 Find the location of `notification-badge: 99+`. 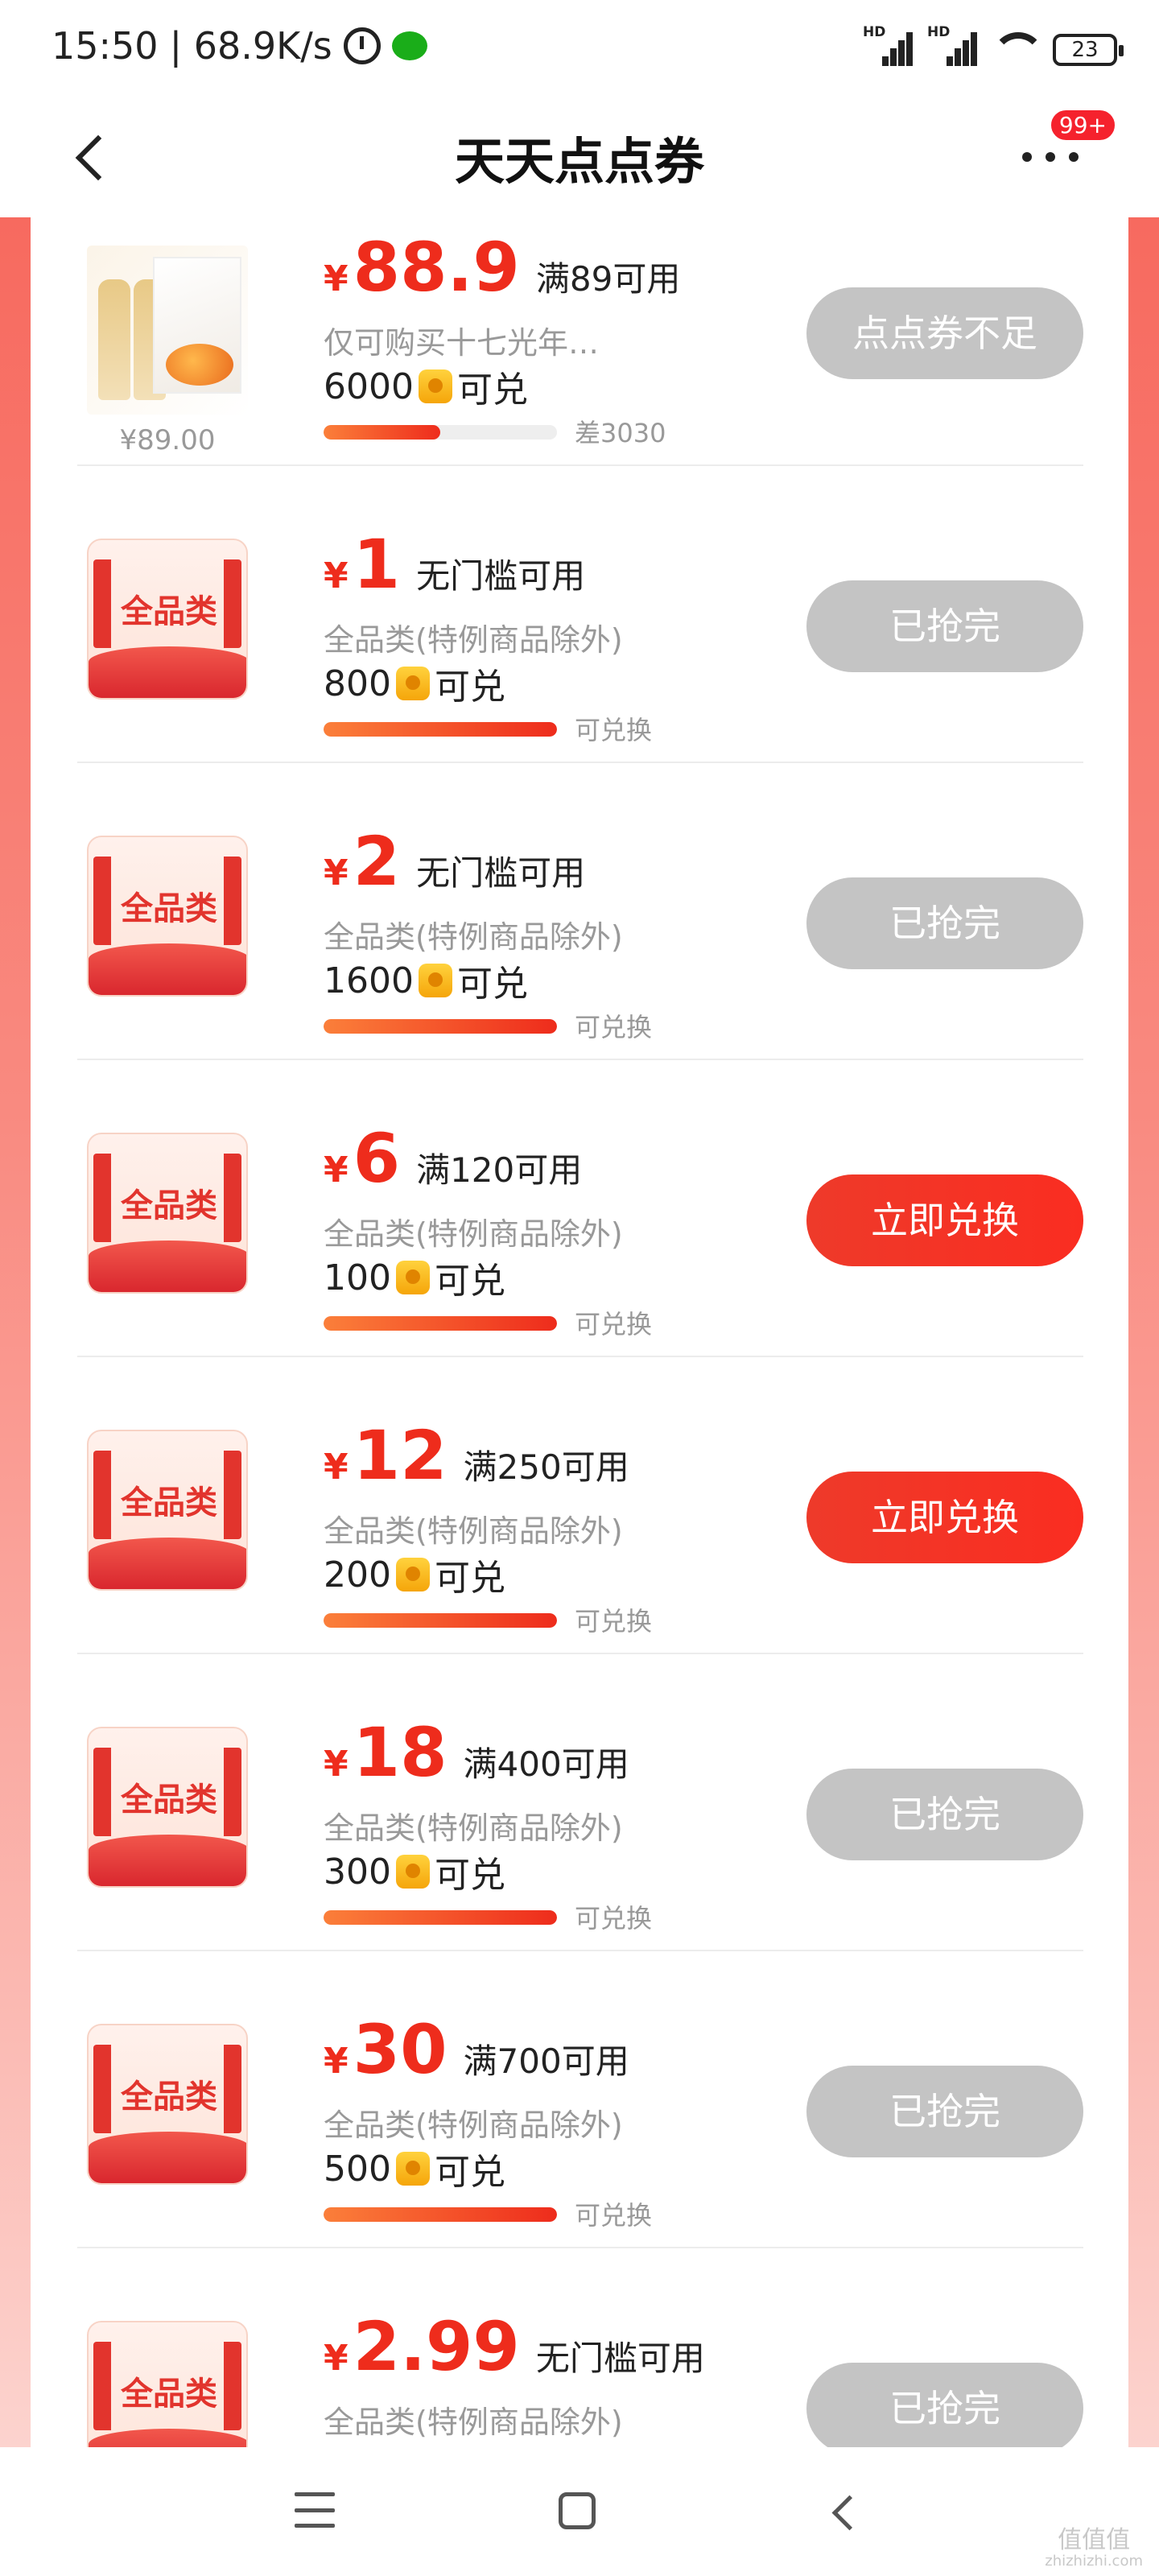

notification-badge: 99+ is located at coordinates (1082, 125).